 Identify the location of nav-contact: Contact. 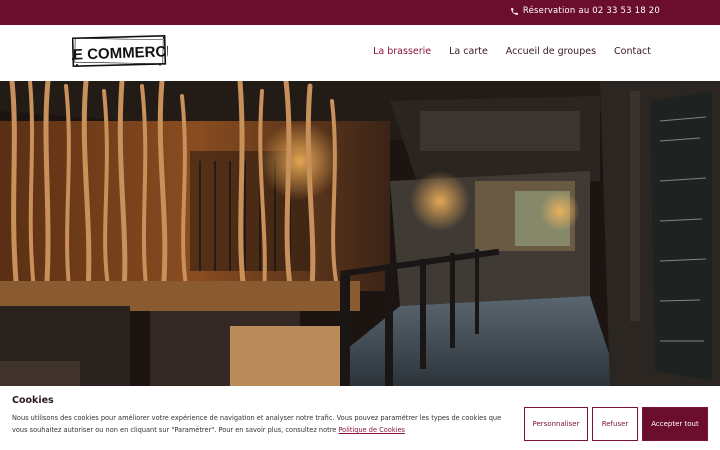
(632, 51).